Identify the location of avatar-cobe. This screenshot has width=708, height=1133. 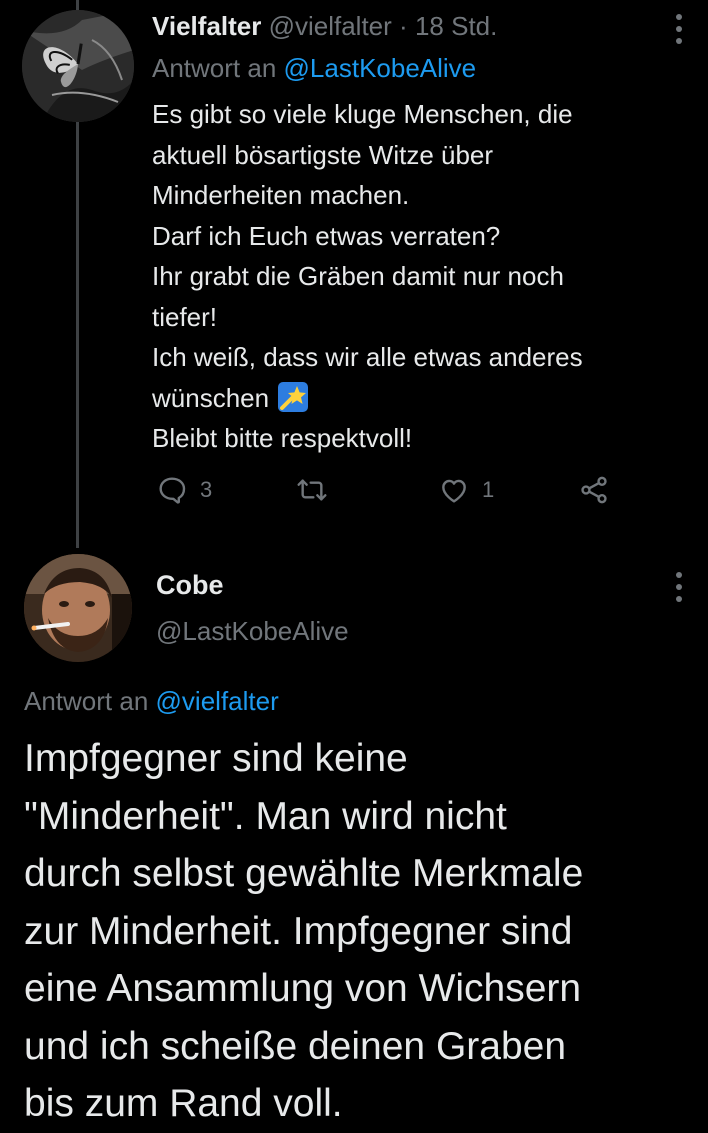
(78, 608).